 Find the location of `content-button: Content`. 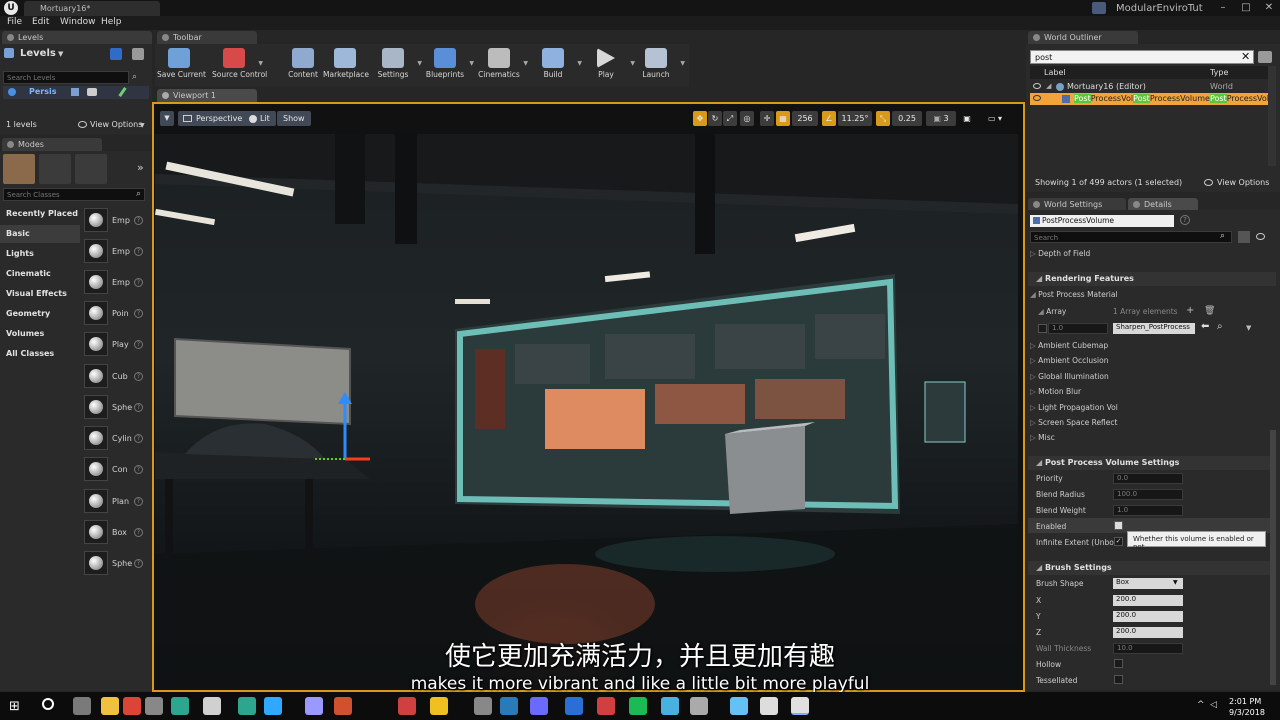

content-button: Content is located at coordinates (303, 65).